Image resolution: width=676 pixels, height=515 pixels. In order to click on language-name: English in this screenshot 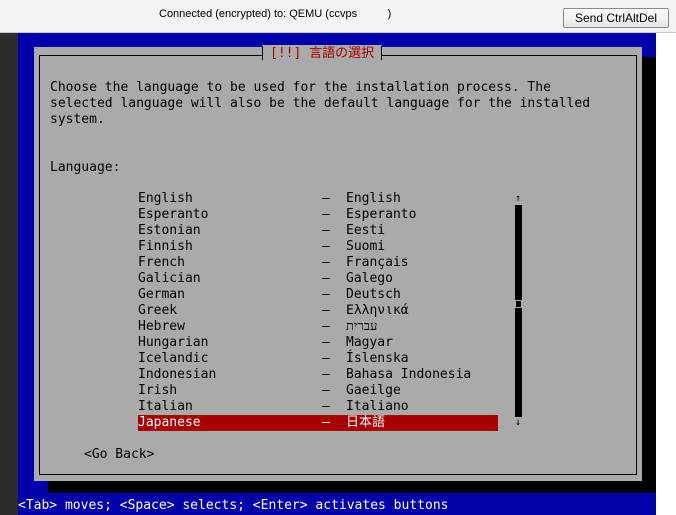, I will do `click(165, 198)`.